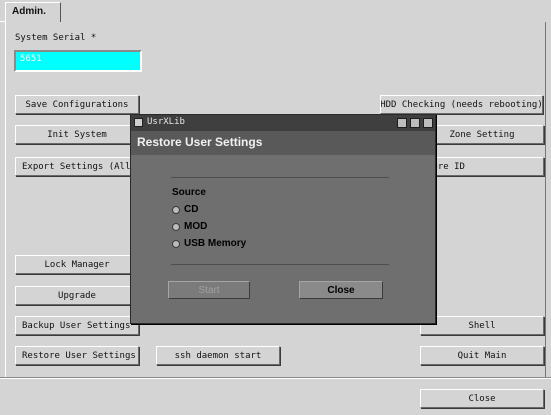 Image resolution: width=551 pixels, height=415 pixels. I want to click on radio-mod: MOD, so click(189, 226).